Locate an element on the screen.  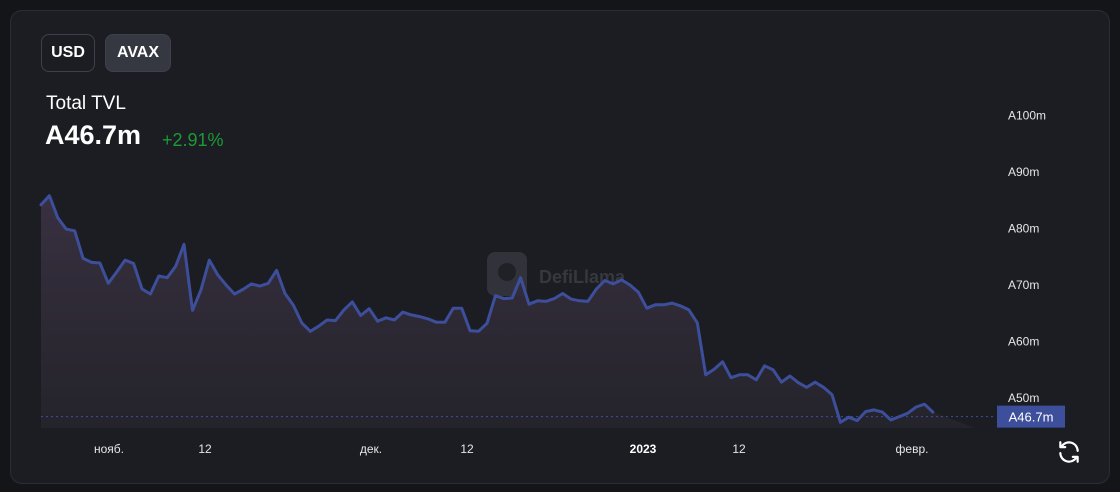
reload-icon is located at coordinates (1069, 452).